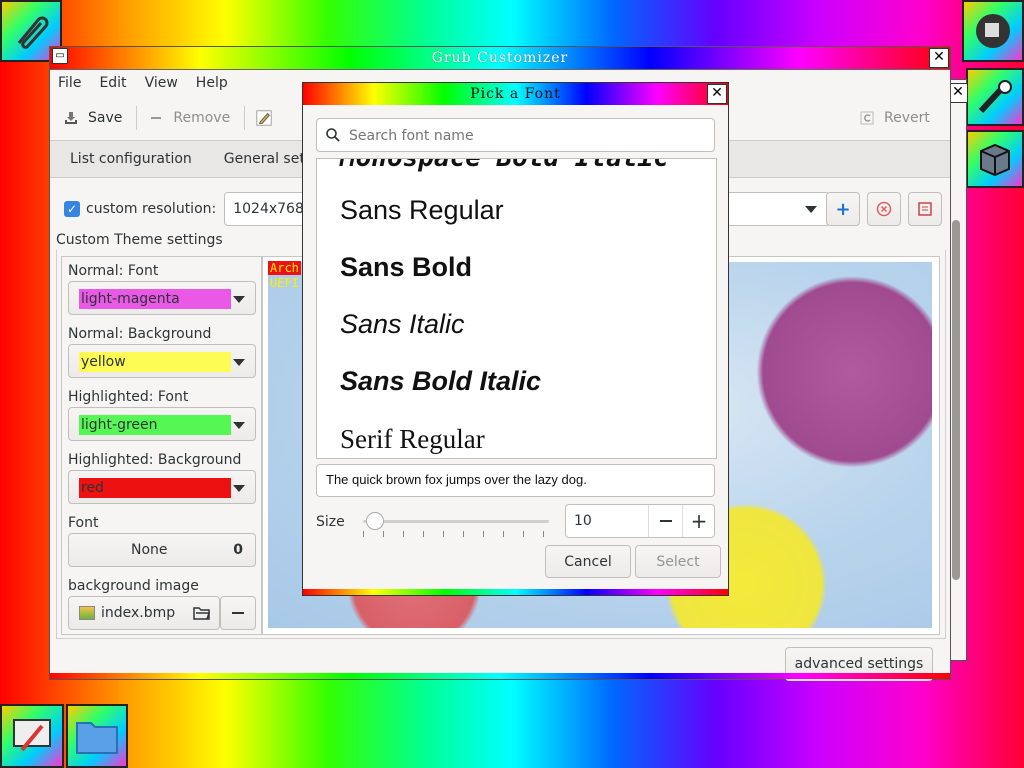 This screenshot has height=768, width=1024. I want to click on size-label: Size, so click(330, 522).